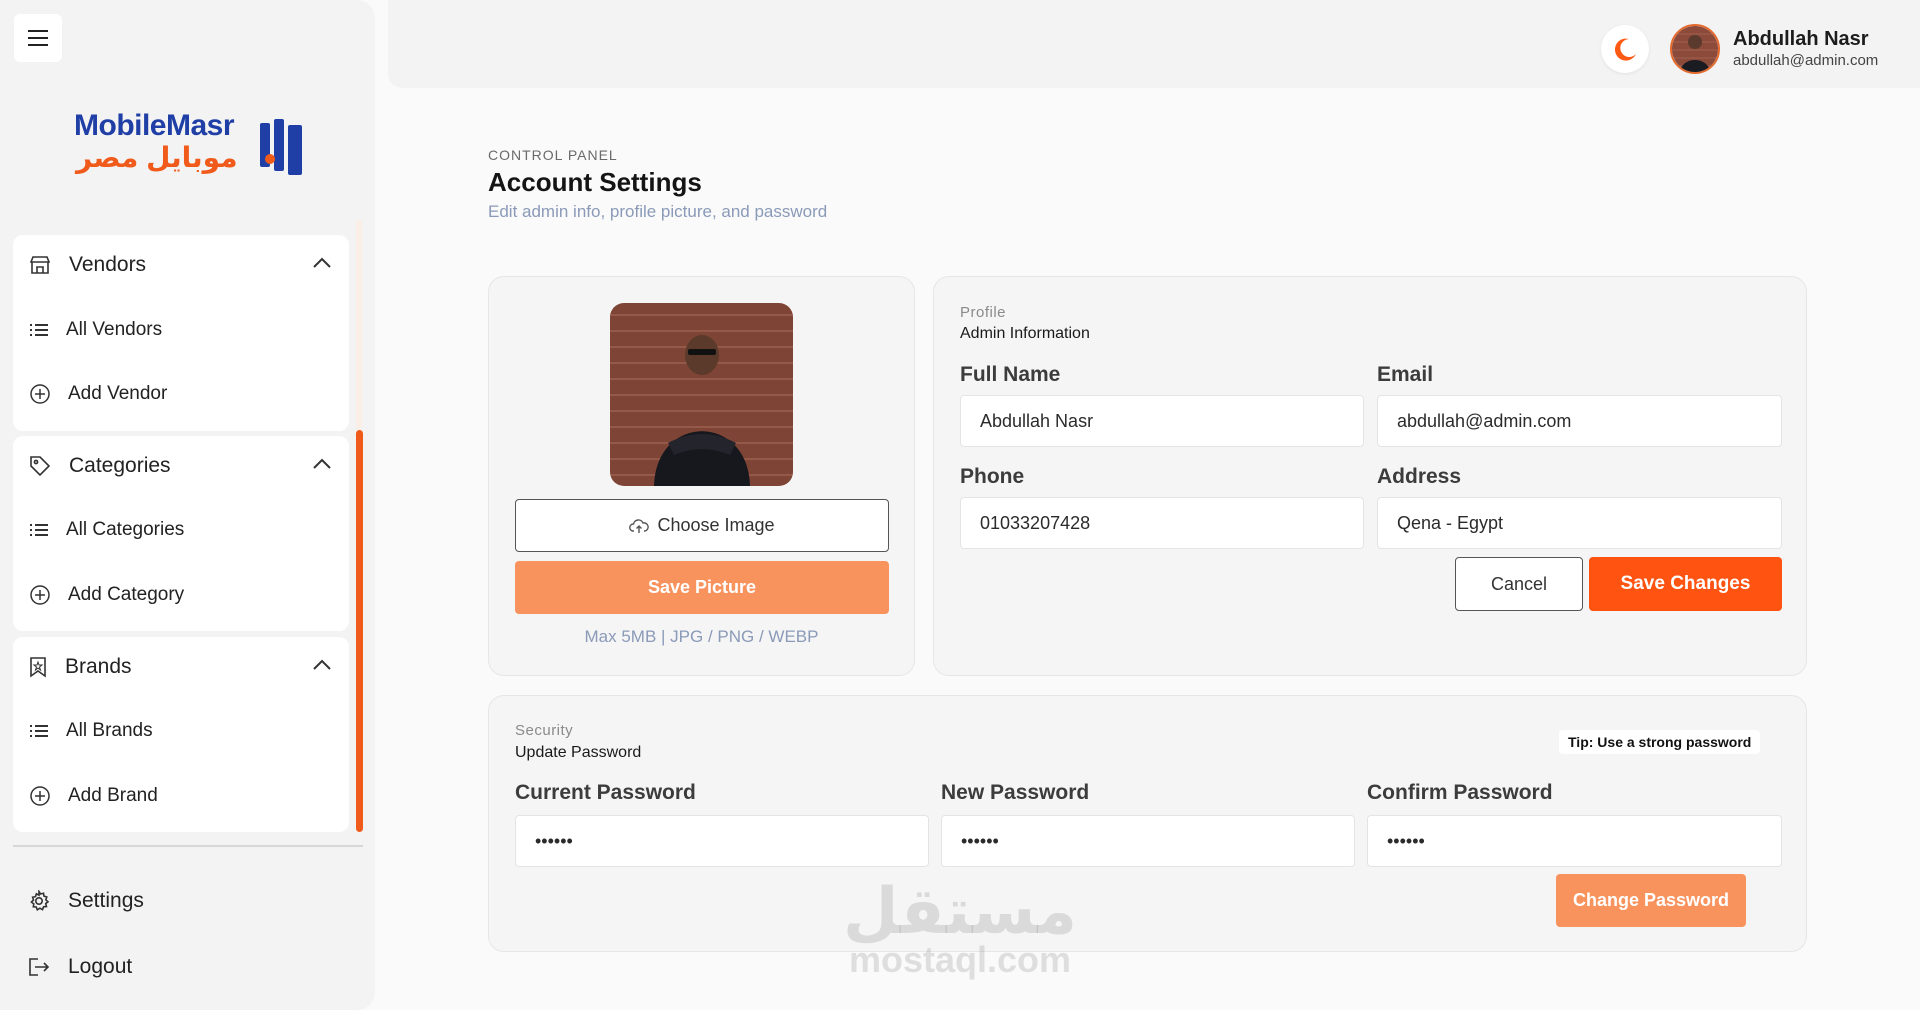 The height and width of the screenshot is (1010, 1920). Describe the element at coordinates (701, 636) in the screenshot. I see `upload-hint: Max 5MB | JPG / PNG / WEBP` at that location.